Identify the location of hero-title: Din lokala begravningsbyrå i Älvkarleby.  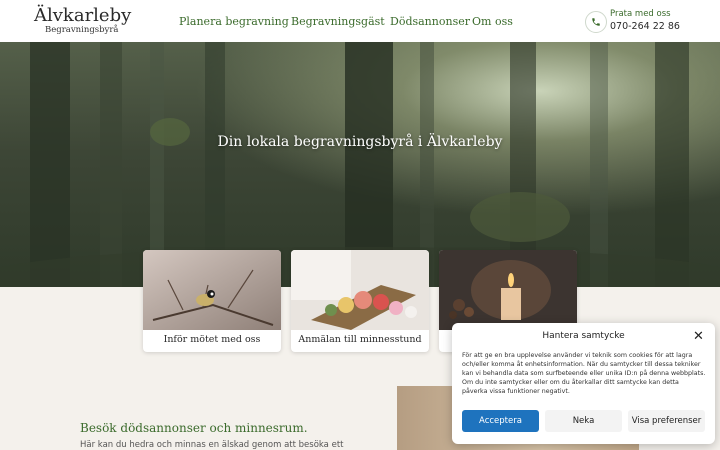
(360, 142).